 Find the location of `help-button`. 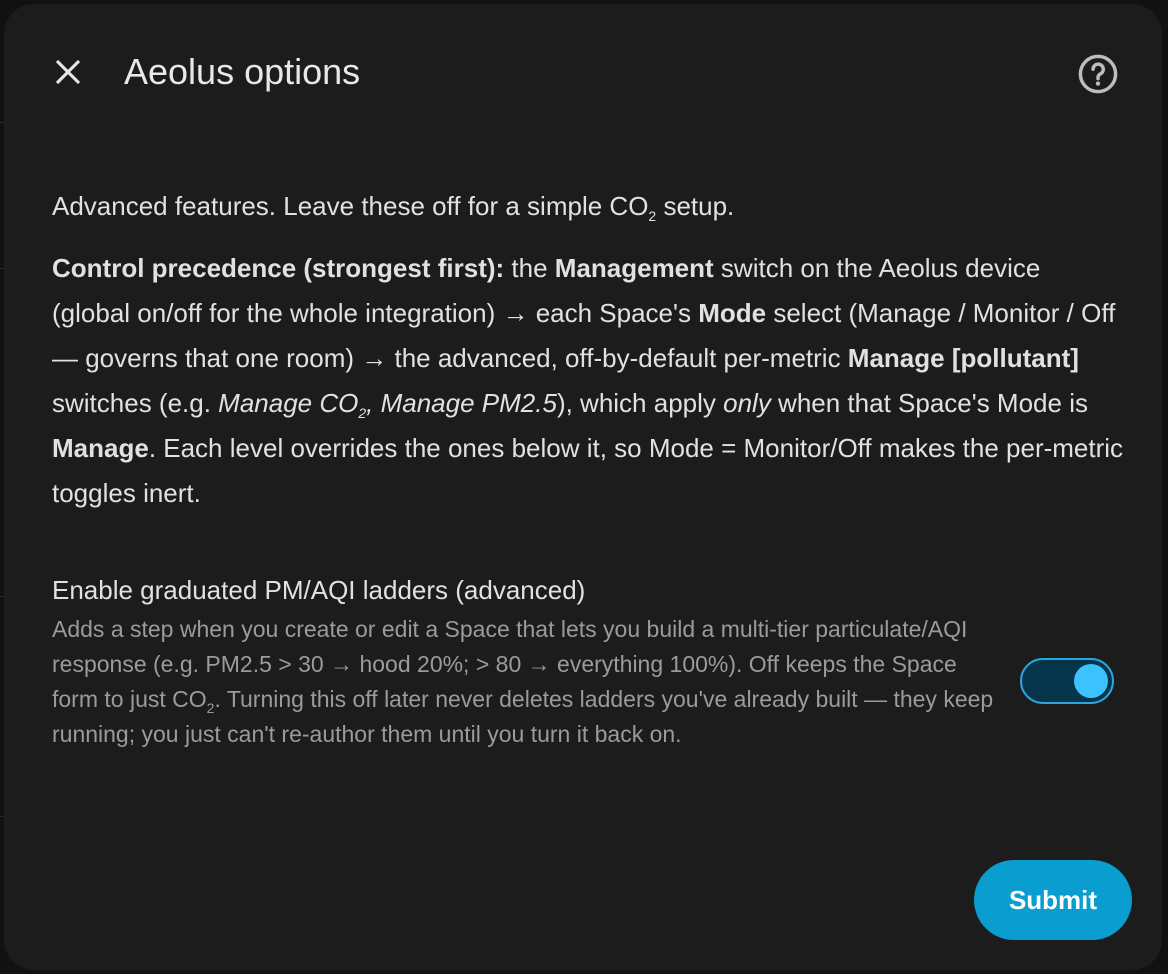

help-button is located at coordinates (1098, 74).